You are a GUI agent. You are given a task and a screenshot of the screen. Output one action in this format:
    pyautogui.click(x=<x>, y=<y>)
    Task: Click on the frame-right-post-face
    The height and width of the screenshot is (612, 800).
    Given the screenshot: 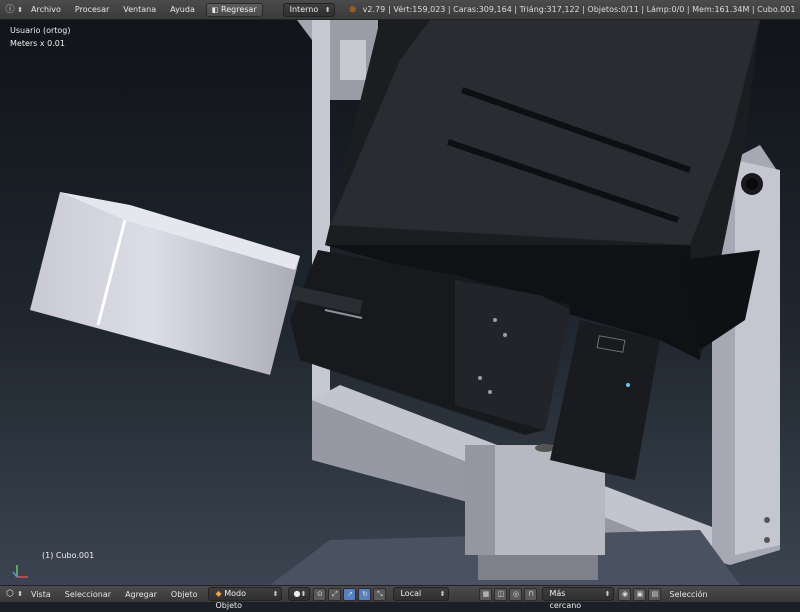 What is the action you would take?
    pyautogui.click(x=757, y=357)
    